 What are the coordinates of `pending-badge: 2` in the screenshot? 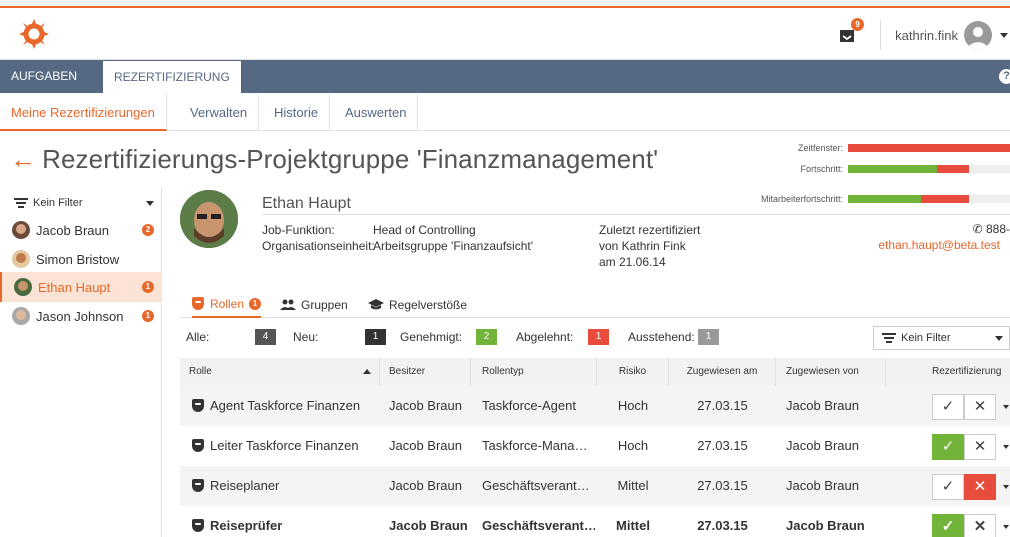 It's located at (148, 230).